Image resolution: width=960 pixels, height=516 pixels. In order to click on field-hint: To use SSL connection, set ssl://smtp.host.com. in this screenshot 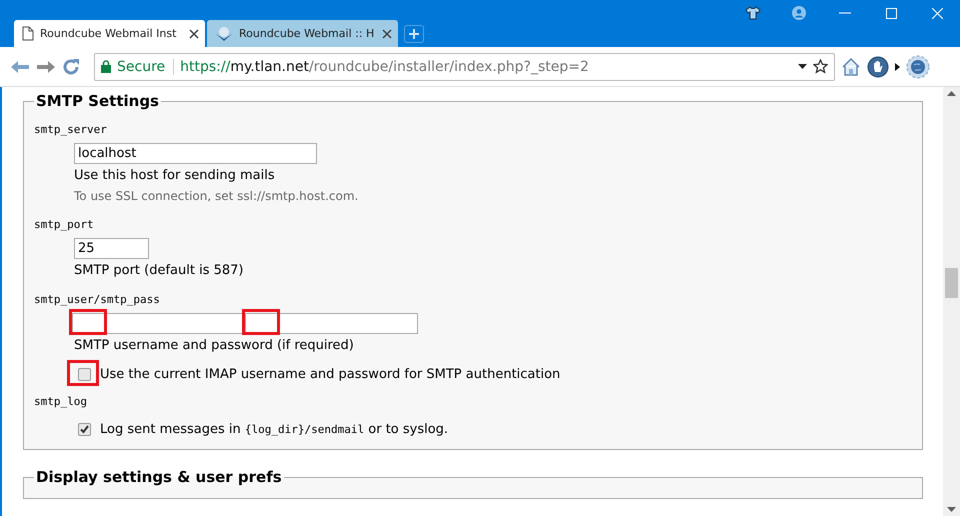, I will do `click(217, 196)`.